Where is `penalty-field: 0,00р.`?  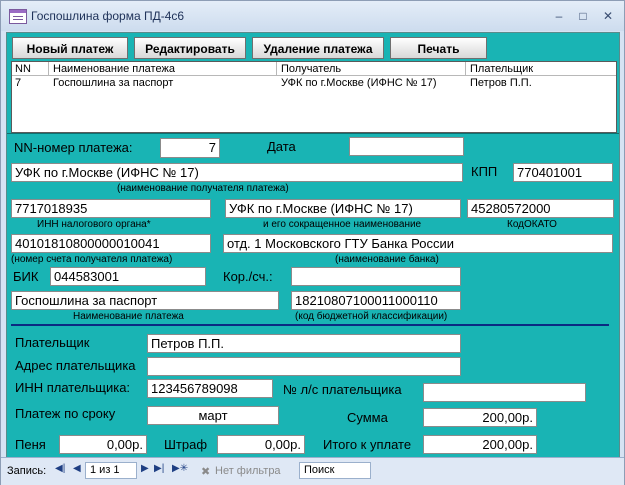
penalty-field: 0,00р. is located at coordinates (103, 444).